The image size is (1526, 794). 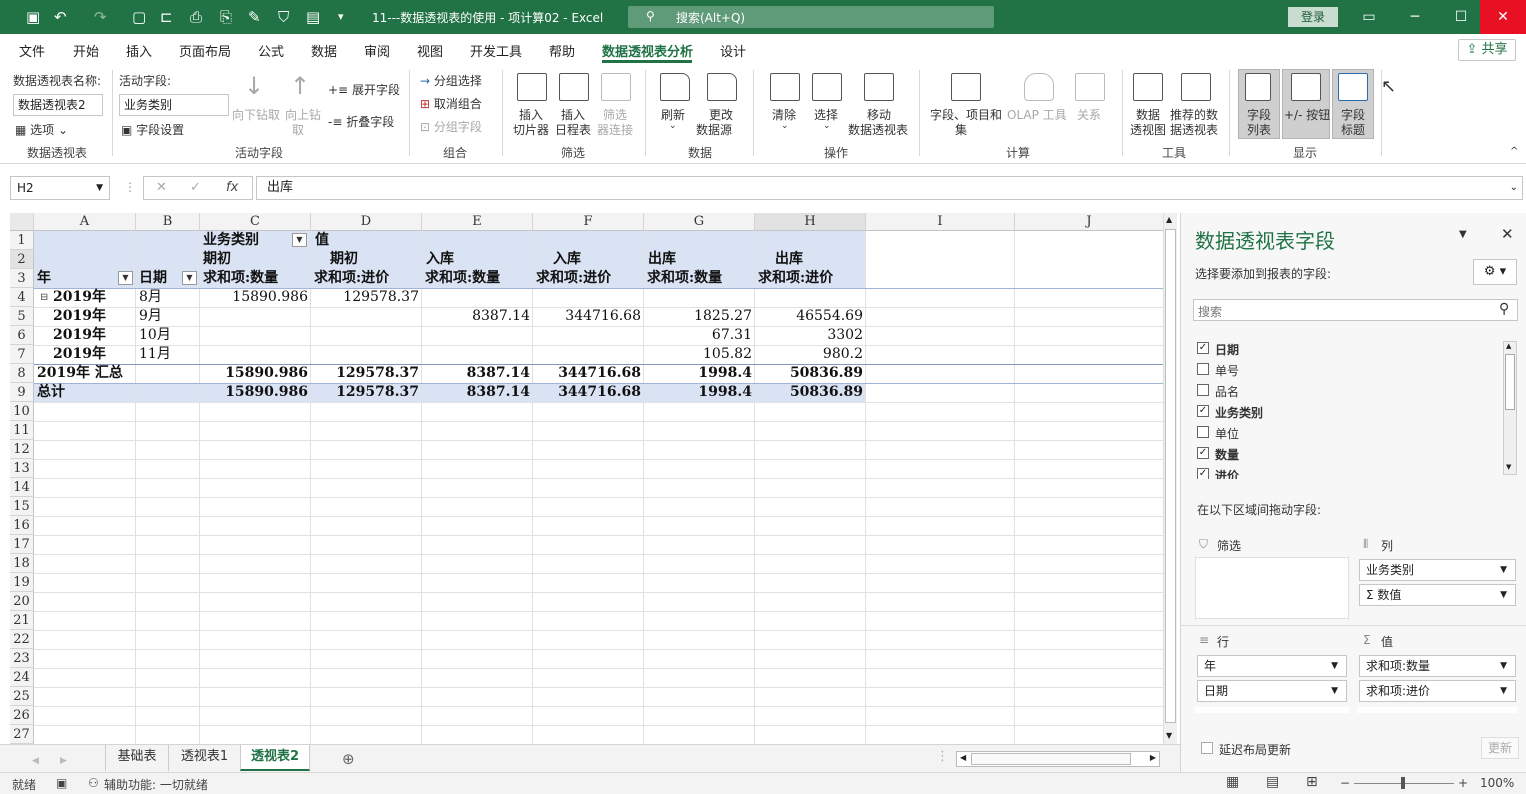 What do you see at coordinates (1037, 114) in the screenshot?
I see `olap-tools-button: OLAP 工具` at bounding box center [1037, 114].